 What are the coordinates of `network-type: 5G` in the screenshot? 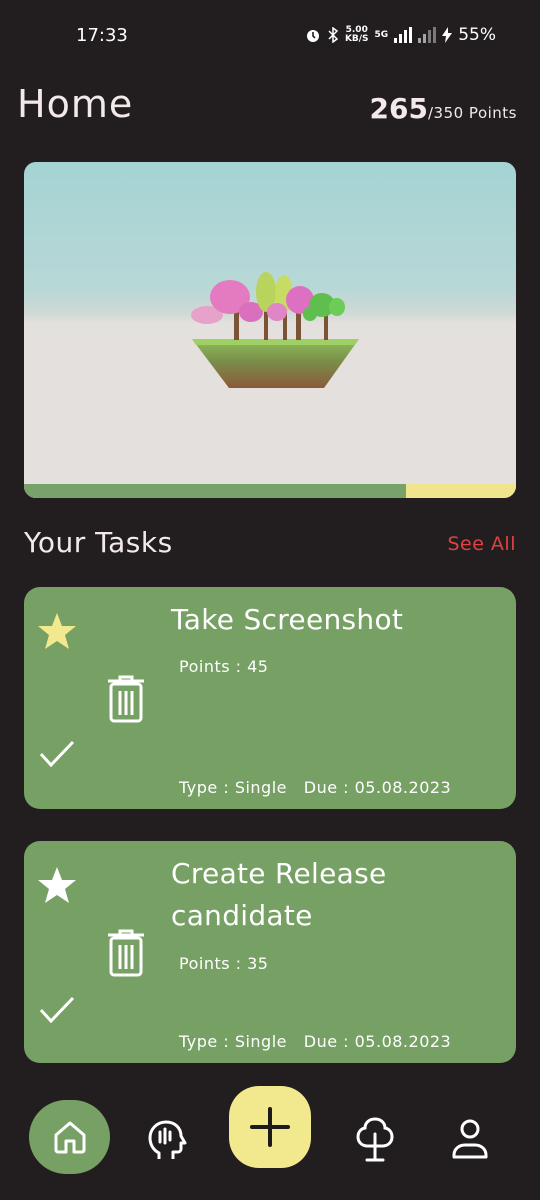 It's located at (381, 34).